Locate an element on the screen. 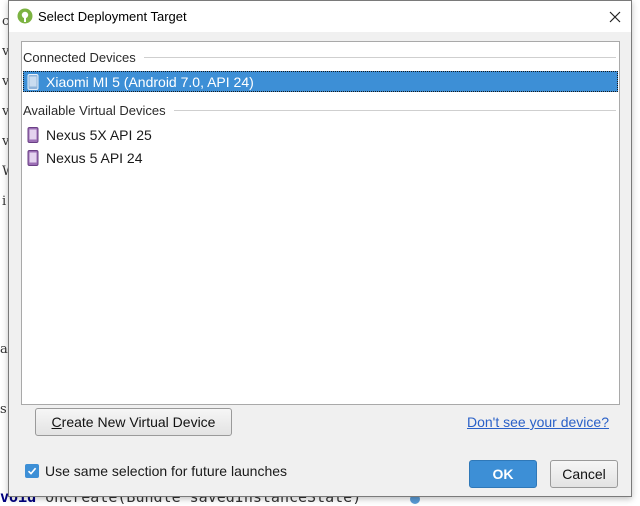  use-same-selection-option: Use same selection for future launches is located at coordinates (156, 471).